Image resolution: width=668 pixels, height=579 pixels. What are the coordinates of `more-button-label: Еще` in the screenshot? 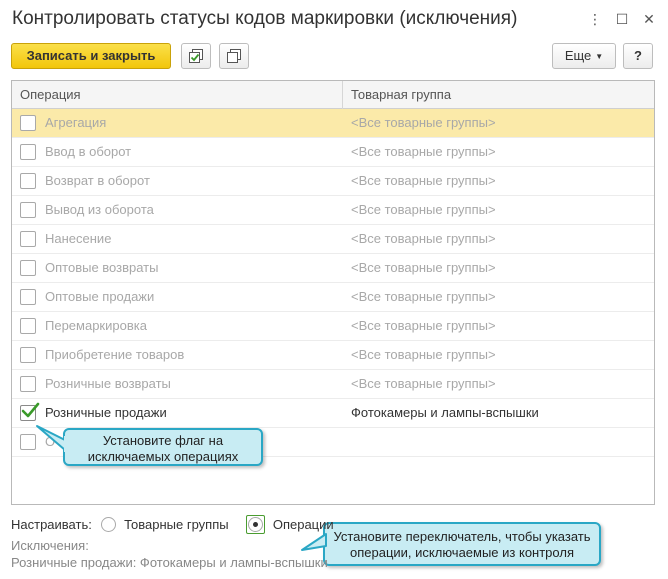 It's located at (578, 55).